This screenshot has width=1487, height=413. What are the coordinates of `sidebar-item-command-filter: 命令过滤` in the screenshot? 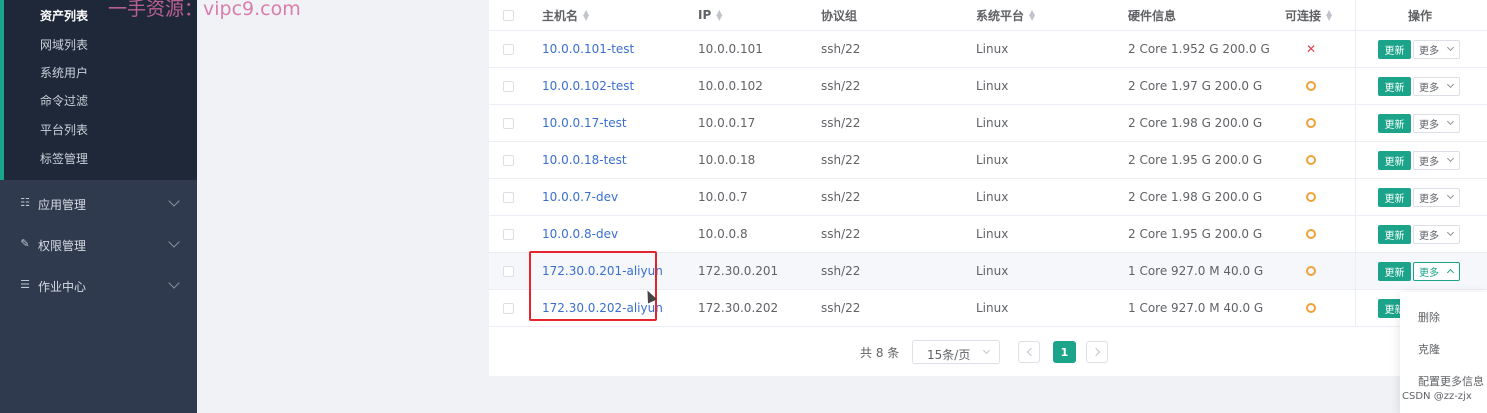 It's located at (64, 100).